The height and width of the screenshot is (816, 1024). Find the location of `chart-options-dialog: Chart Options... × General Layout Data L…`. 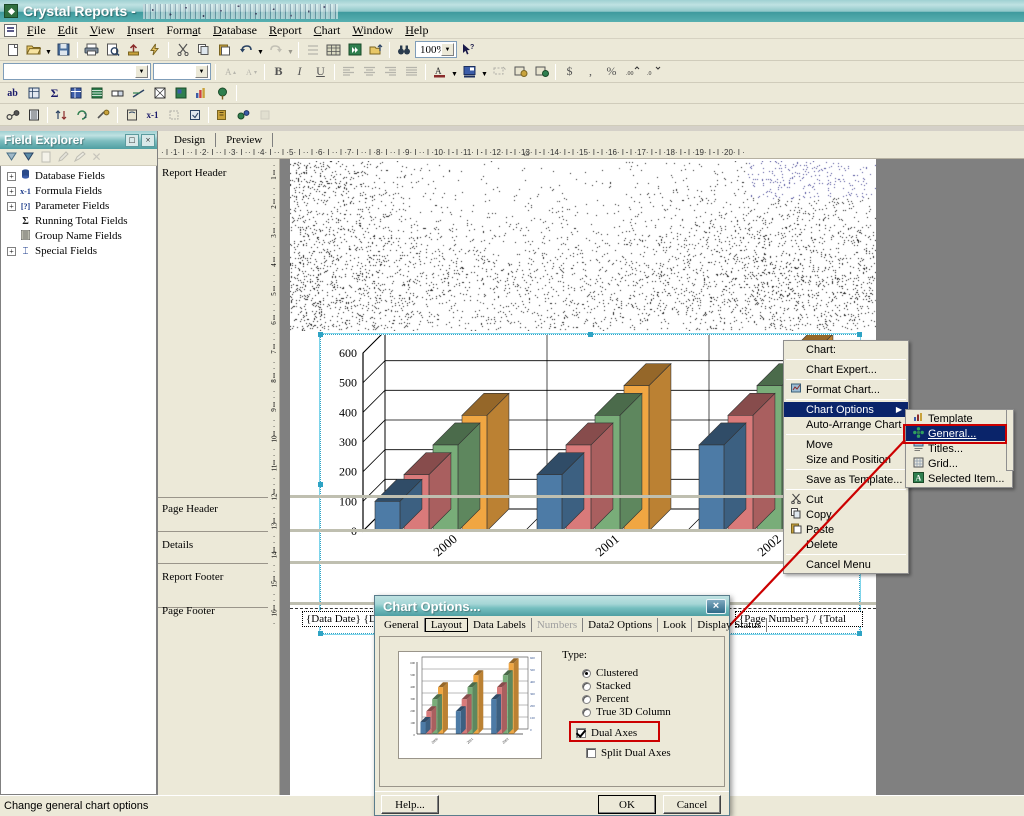

chart-options-dialog: Chart Options... × General Layout Data L… is located at coordinates (571, 705).